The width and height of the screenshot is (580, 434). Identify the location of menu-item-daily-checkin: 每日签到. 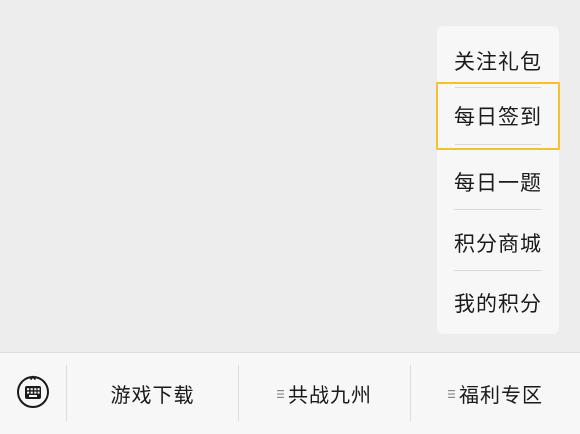
(498, 116).